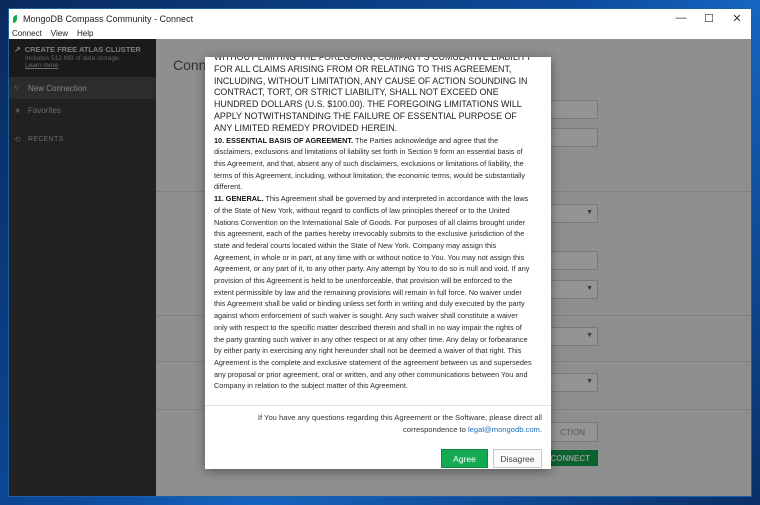 The width and height of the screenshot is (760, 505). Describe the element at coordinates (709, 18) in the screenshot. I see `maximize-button: ☐` at that location.